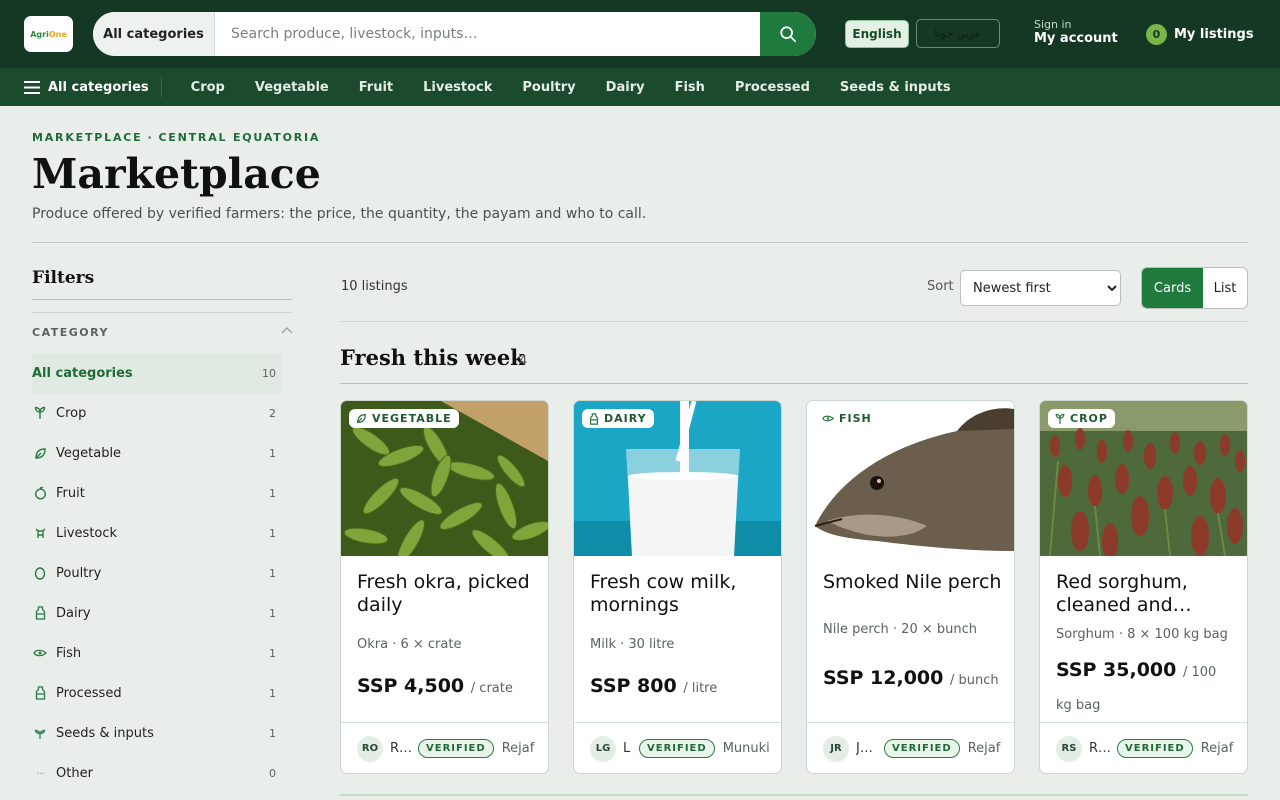 This screenshot has height=800, width=1280. I want to click on price-value: SSP 800, so click(633, 686).